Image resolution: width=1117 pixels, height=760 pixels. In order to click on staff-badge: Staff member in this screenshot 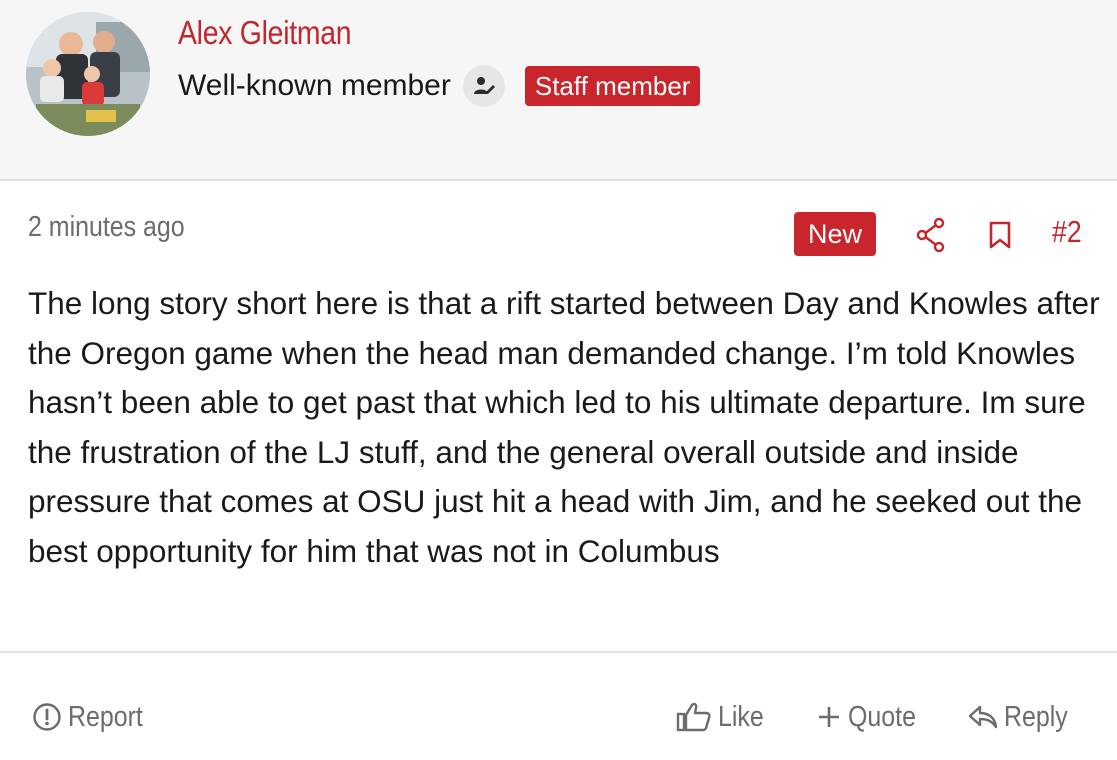, I will do `click(612, 86)`.